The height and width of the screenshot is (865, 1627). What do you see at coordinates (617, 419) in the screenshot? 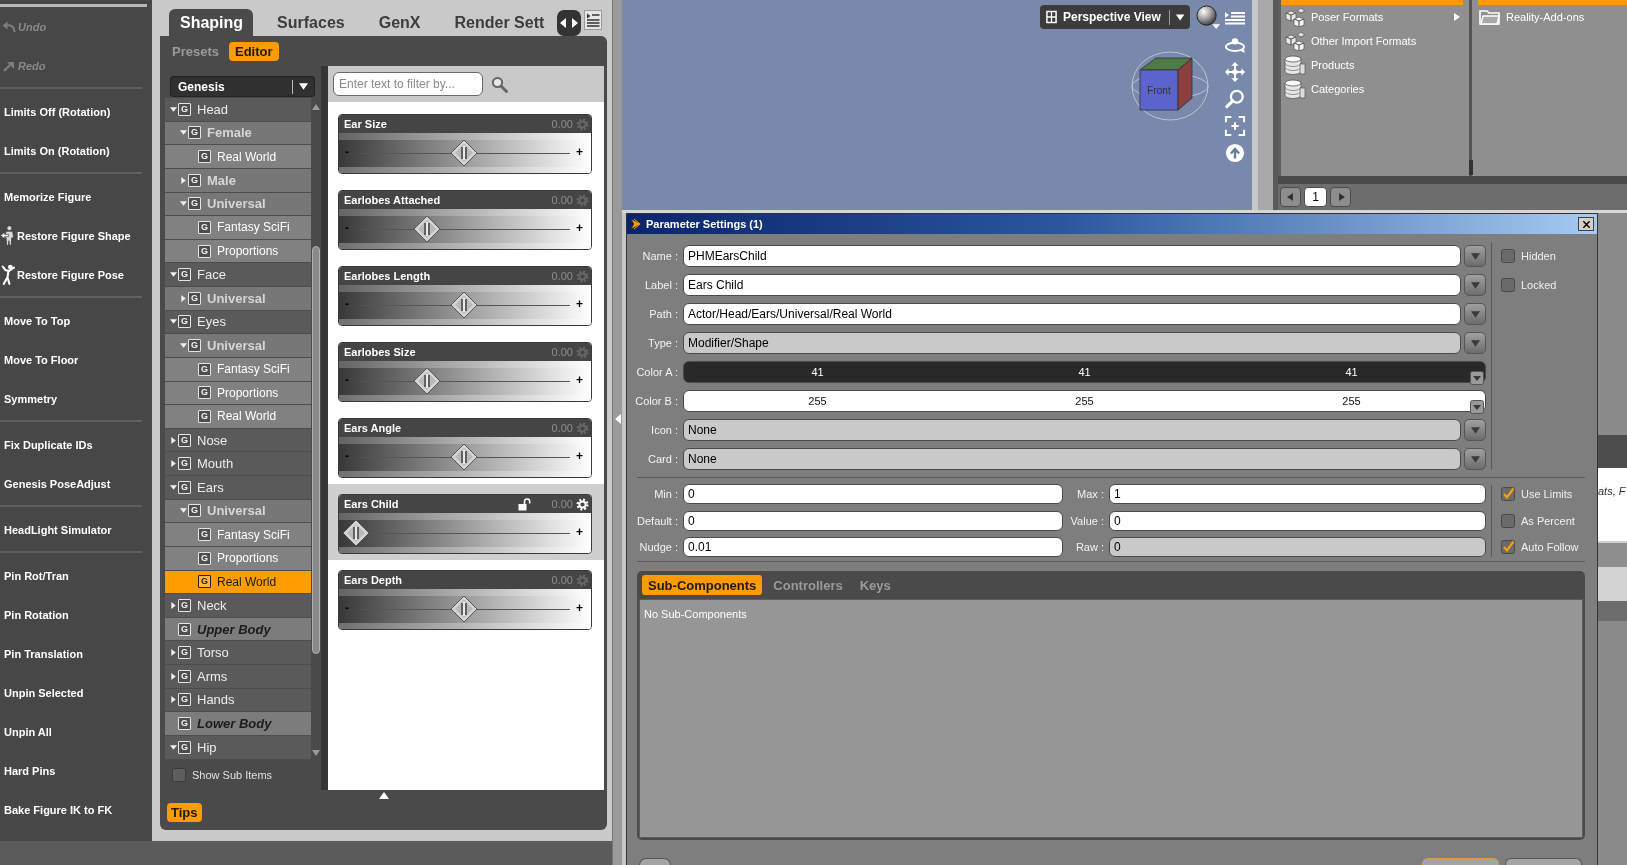
I see `arrow-left-icon` at bounding box center [617, 419].